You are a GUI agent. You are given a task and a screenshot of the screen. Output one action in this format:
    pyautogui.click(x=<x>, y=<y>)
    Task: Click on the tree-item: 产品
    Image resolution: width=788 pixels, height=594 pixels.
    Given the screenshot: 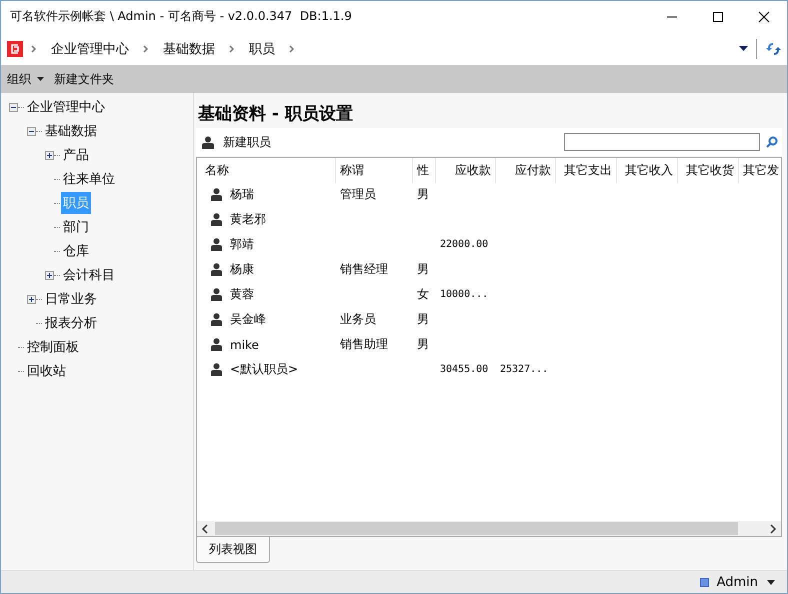 What is the action you would take?
    pyautogui.click(x=76, y=155)
    